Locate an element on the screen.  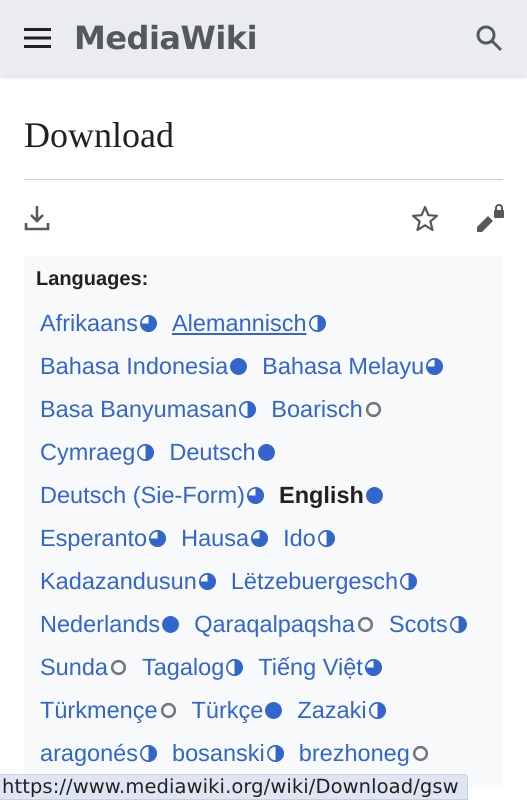
link-url-tooltip: https://www.mediawiki.org/wiki/Download/gsw is located at coordinates (234, 787).